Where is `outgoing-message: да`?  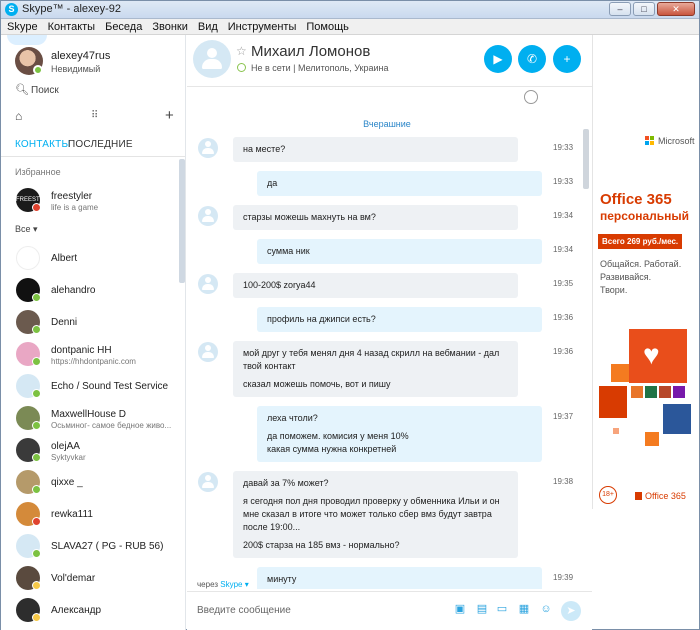
outgoing-message: да is located at coordinates (399, 183).